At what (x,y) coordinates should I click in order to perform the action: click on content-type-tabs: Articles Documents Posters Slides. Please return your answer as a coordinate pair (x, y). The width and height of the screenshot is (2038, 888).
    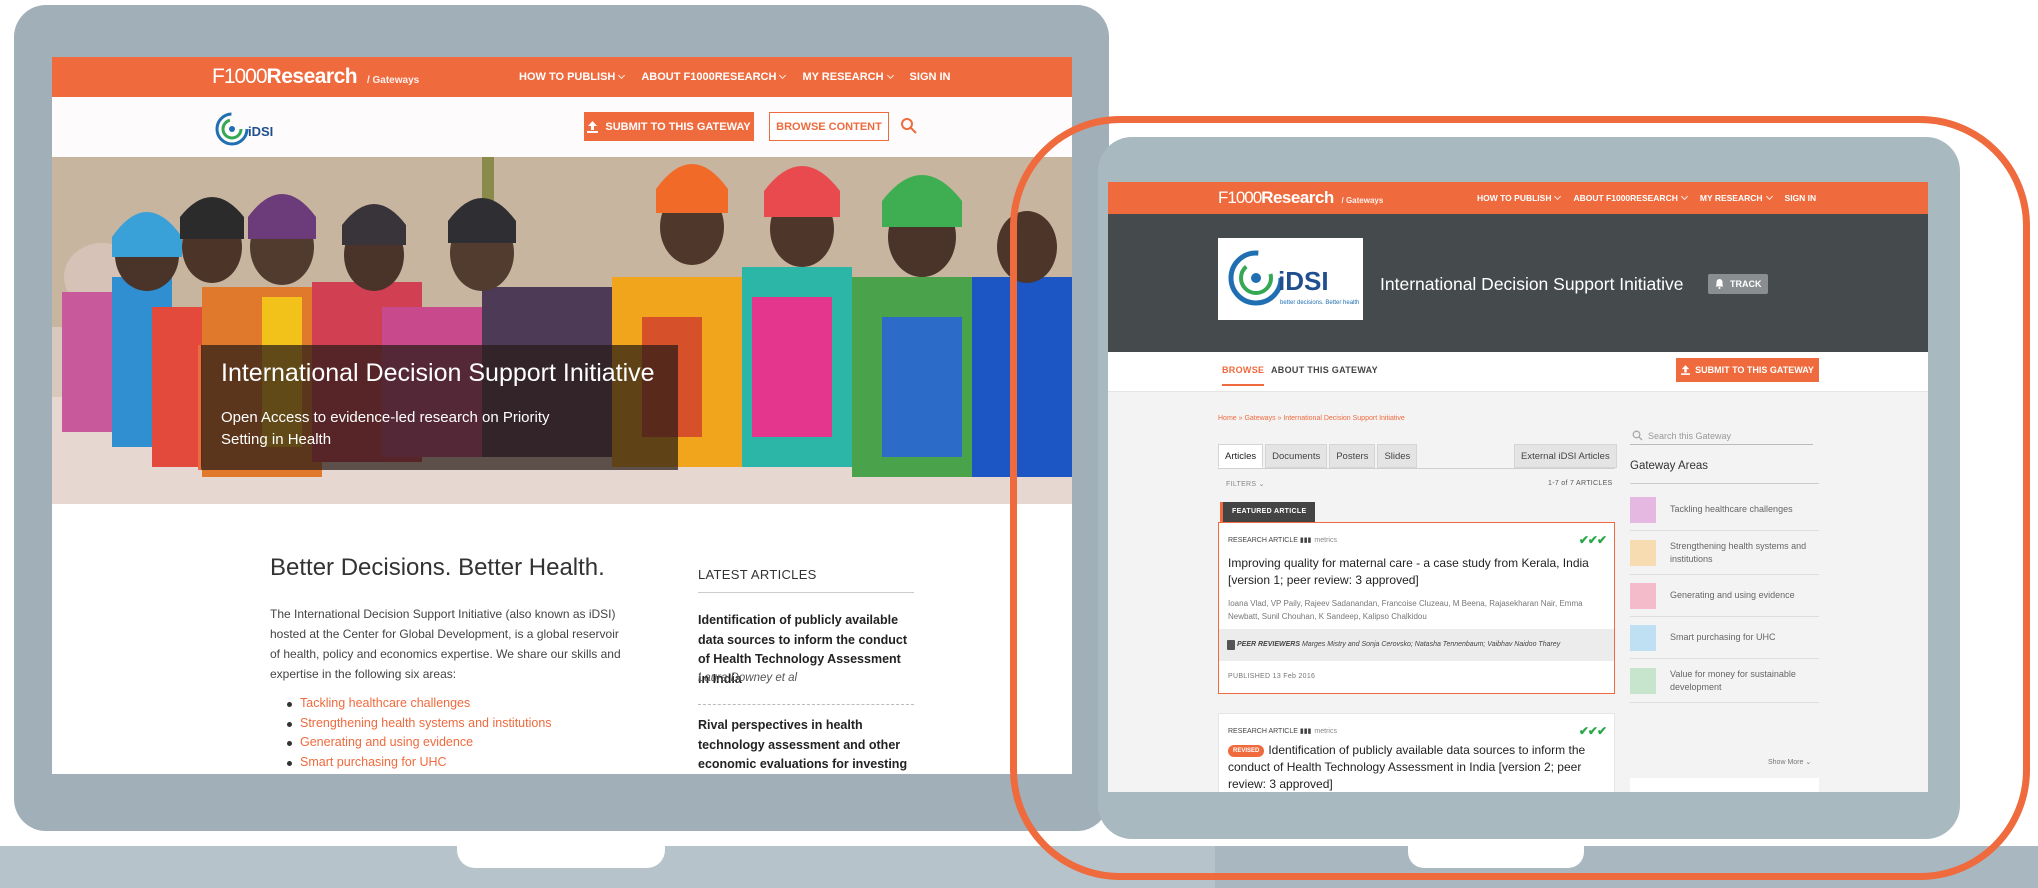
    Looking at the image, I should click on (1318, 456).